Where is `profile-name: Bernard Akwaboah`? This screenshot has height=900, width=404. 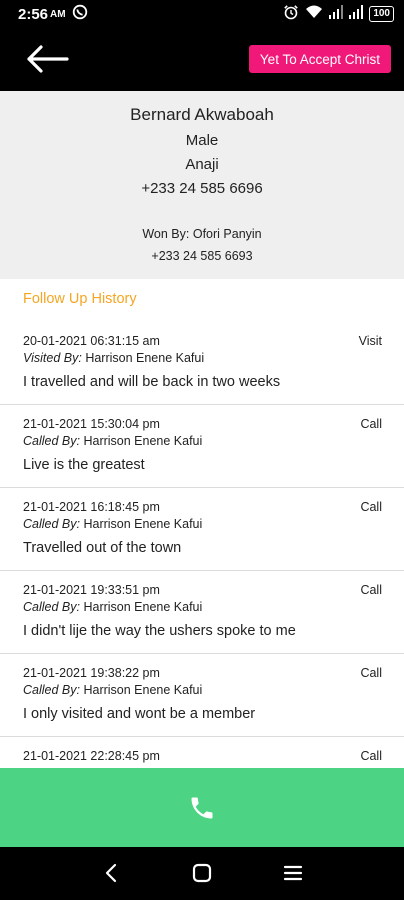 profile-name: Bernard Akwaboah is located at coordinates (202, 114).